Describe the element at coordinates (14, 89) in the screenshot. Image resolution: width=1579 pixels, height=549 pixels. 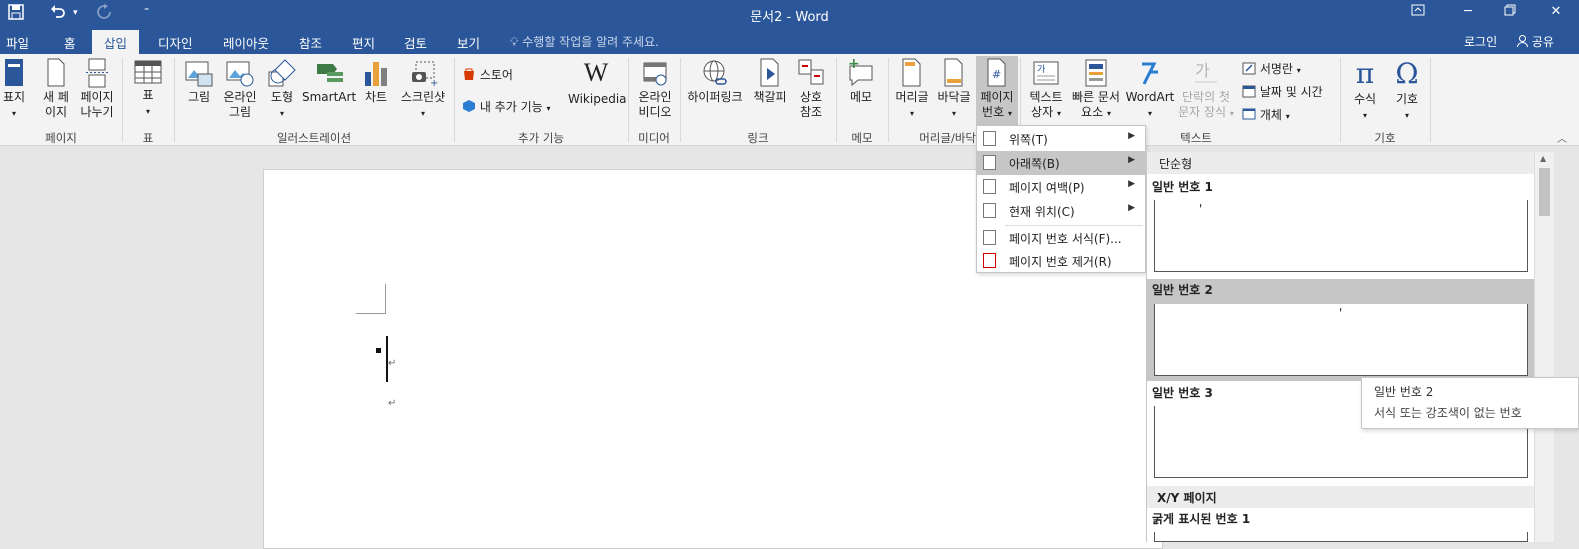
I see `cover-page-button: 표지 ▾` at that location.